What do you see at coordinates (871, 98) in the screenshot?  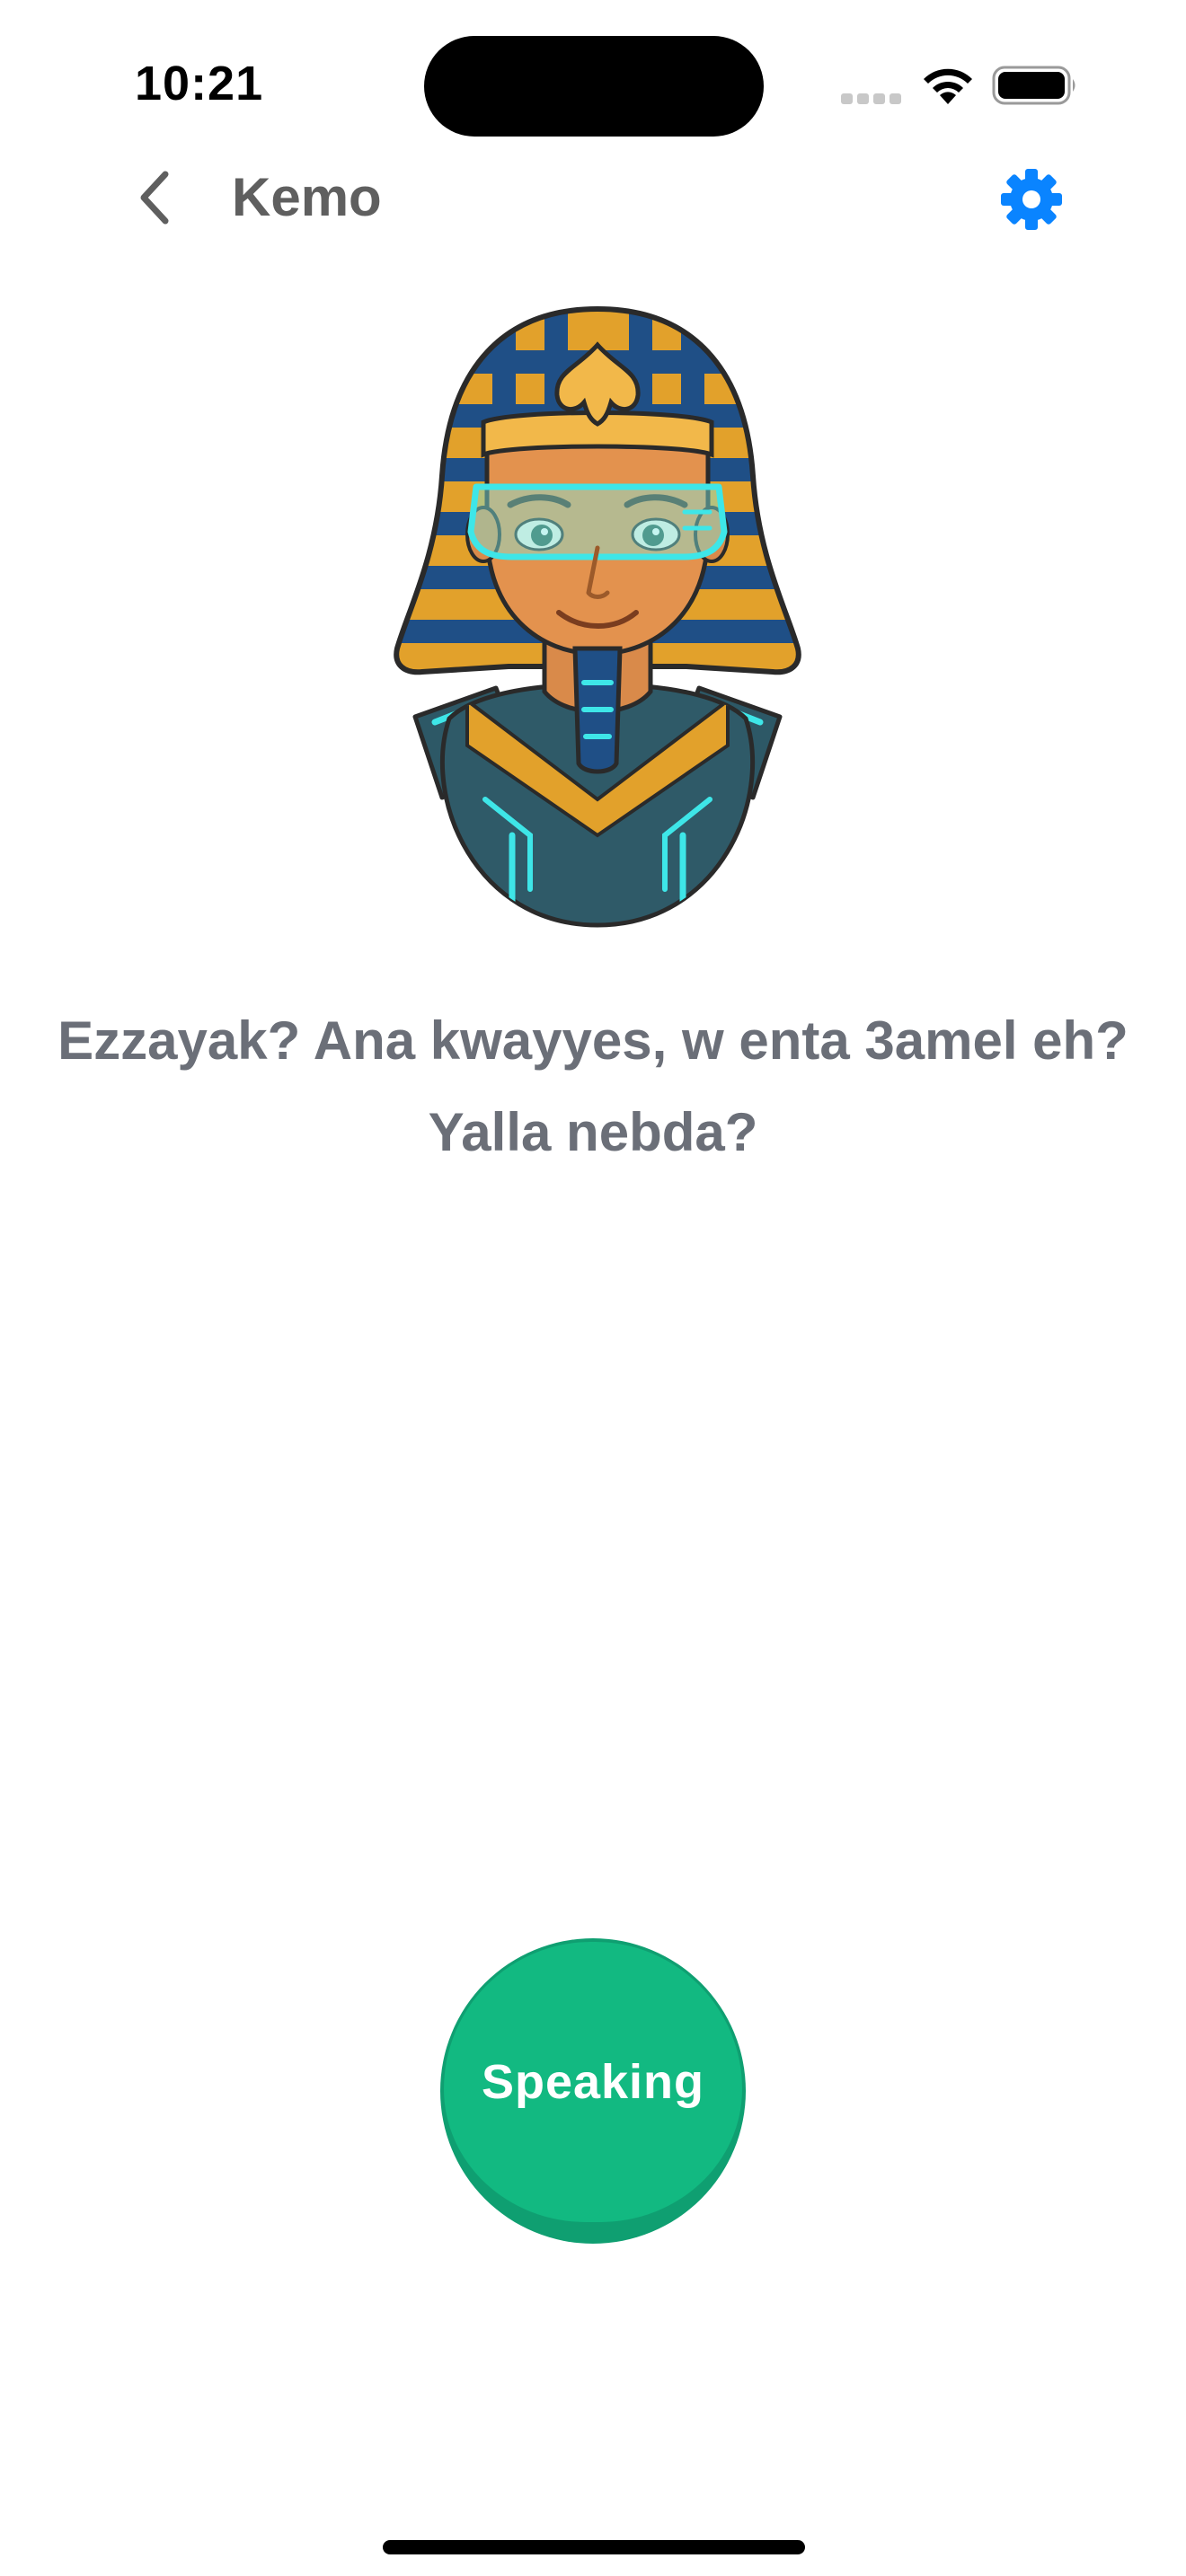 I see `signal-icon` at bounding box center [871, 98].